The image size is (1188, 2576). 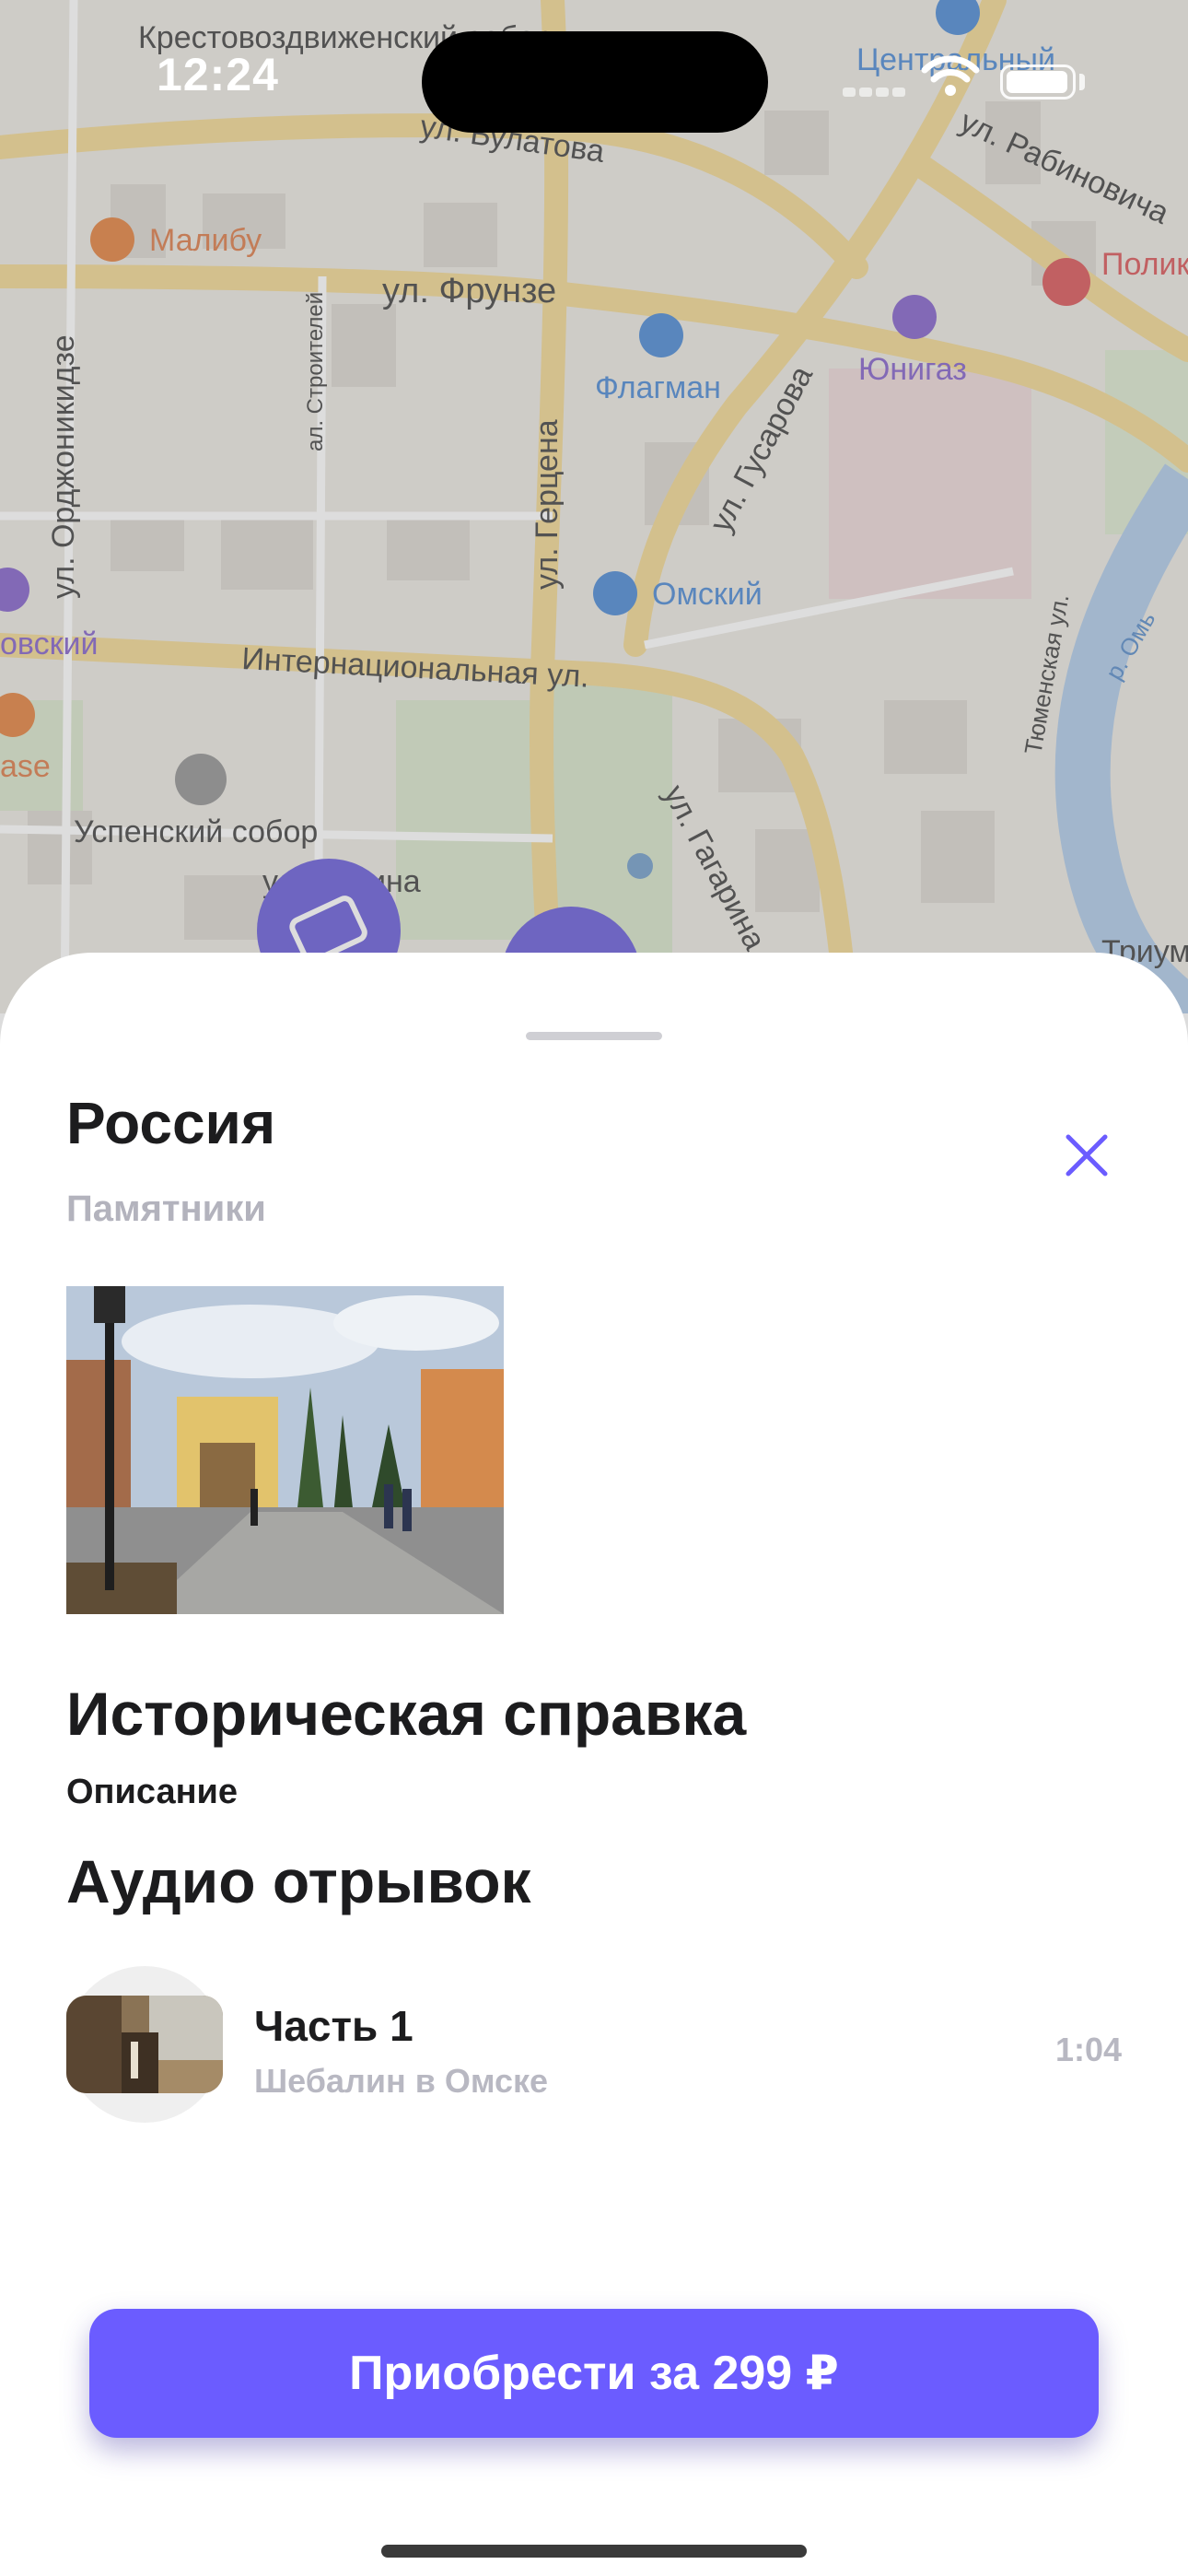 What do you see at coordinates (298, 1881) in the screenshot?
I see `audio-heading: Аудио отрывок` at bounding box center [298, 1881].